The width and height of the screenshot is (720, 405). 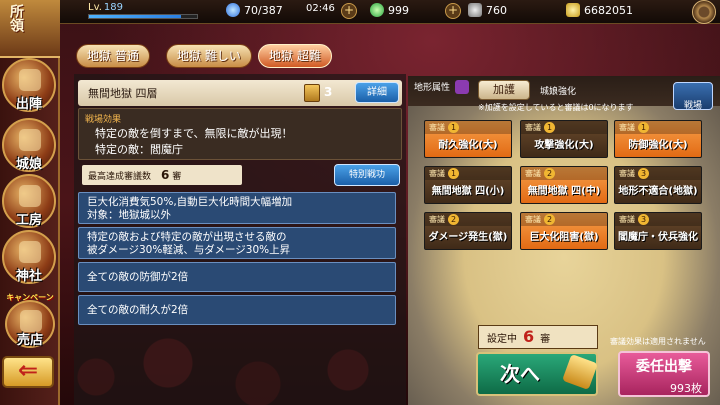 What do you see at coordinates (599, 10) in the screenshot?
I see `gold-display: 6682051` at bounding box center [599, 10].